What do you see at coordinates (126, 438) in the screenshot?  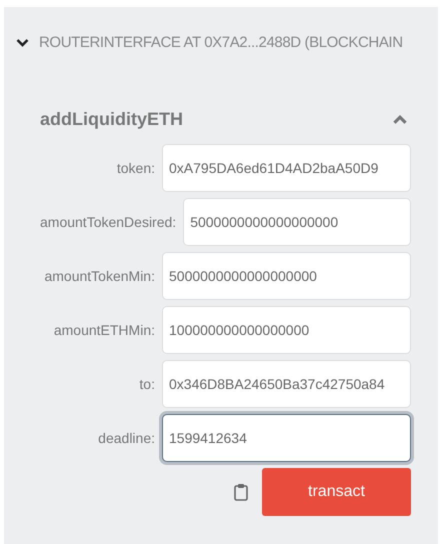 I see `field-label: deadline:` at bounding box center [126, 438].